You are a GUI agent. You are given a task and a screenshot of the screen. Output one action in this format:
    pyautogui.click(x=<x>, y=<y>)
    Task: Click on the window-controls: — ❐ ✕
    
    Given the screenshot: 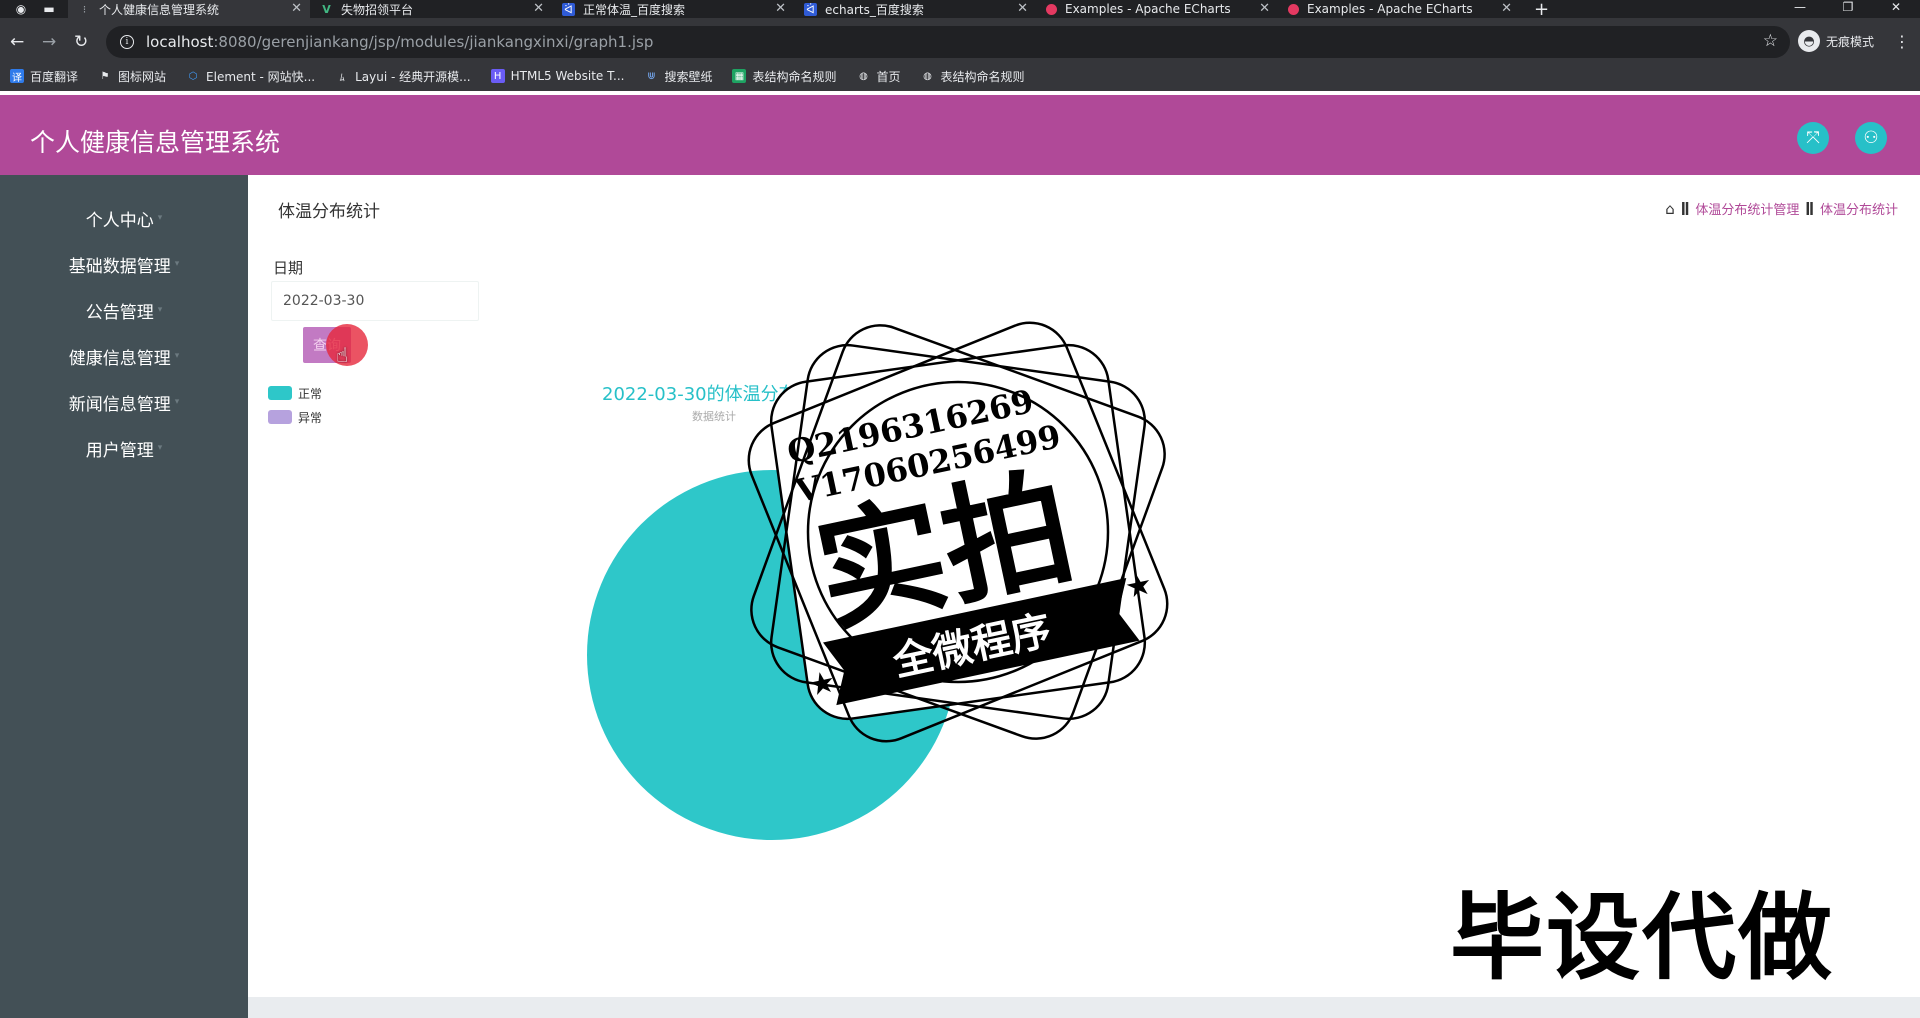 What is the action you would take?
    pyautogui.click(x=1848, y=9)
    